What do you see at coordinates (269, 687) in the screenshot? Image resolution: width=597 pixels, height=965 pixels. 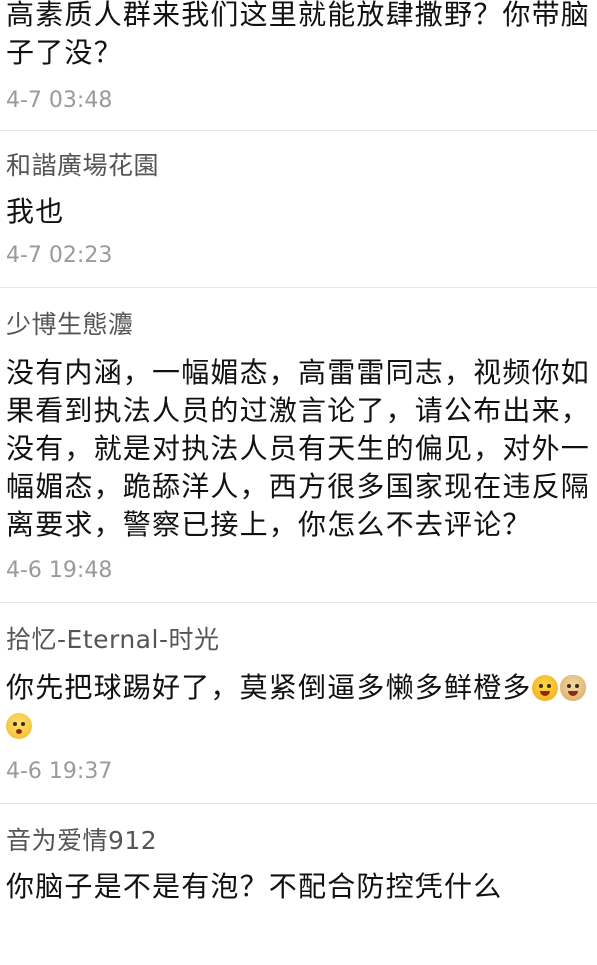 I see `comment-content: 你先把球踢好了，莫紧倒逼多懒多鲜橙多` at bounding box center [269, 687].